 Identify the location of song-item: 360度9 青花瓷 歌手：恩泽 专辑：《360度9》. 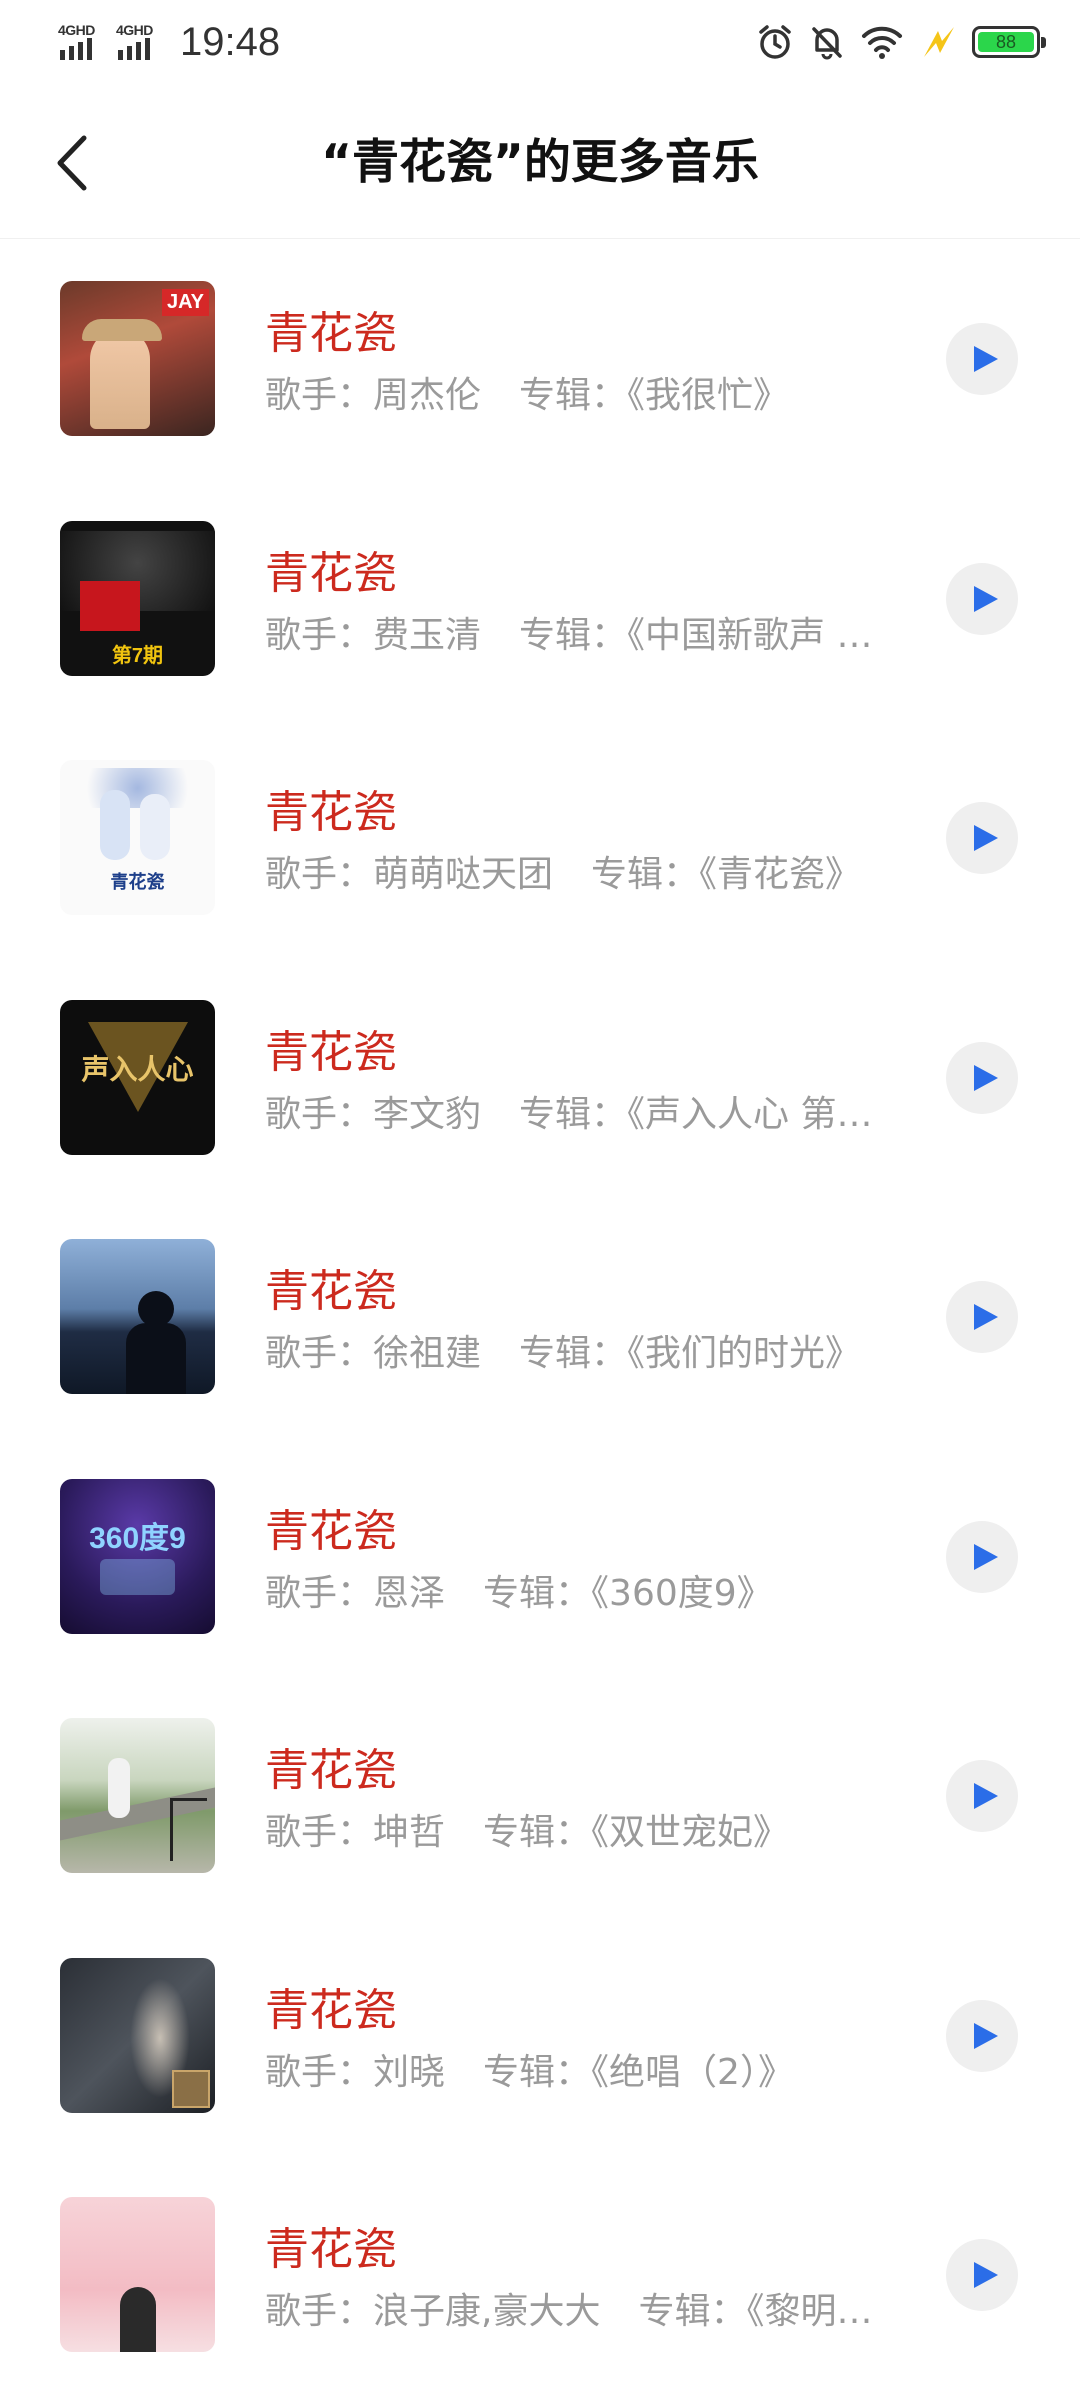
(540, 1557).